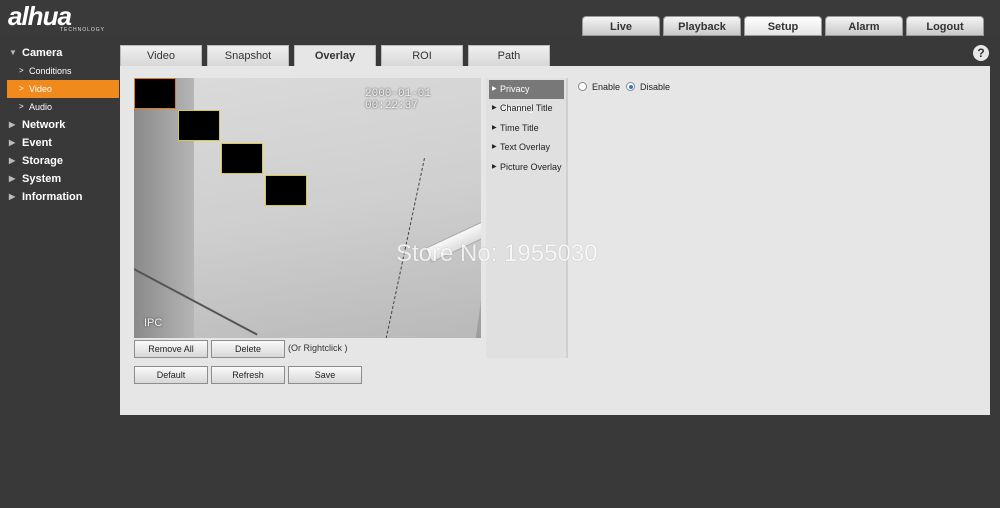  Describe the element at coordinates (606, 87) in the screenshot. I see `enable-radio-label: Enable` at that location.